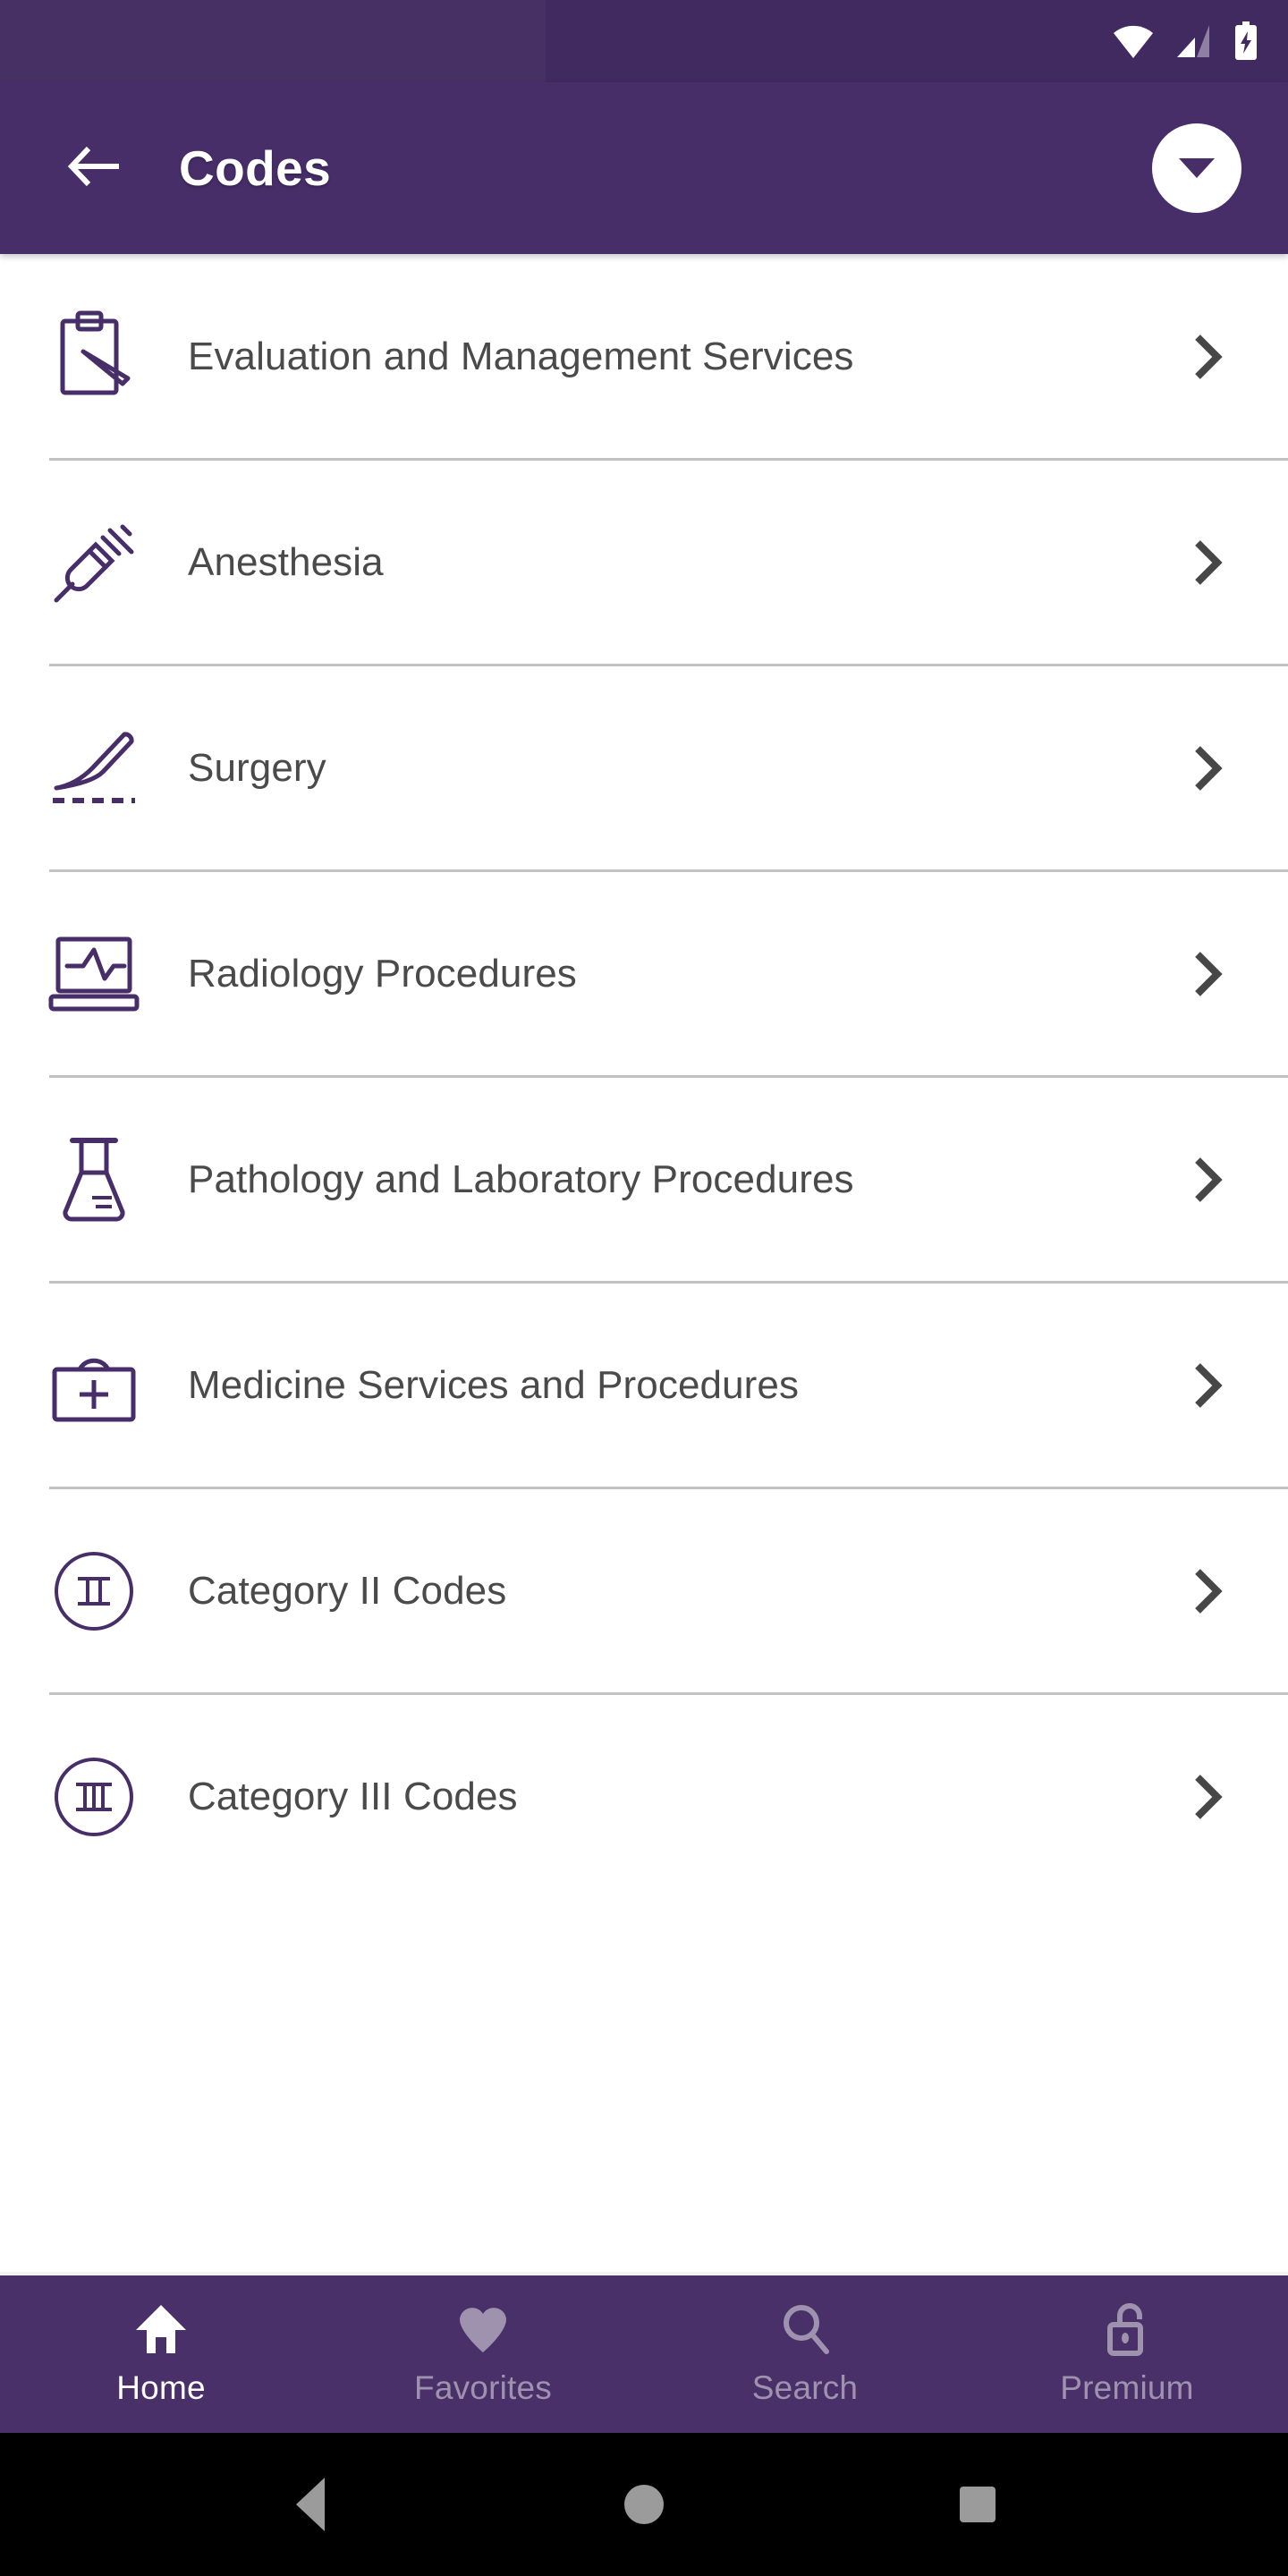 The height and width of the screenshot is (2576, 1288). What do you see at coordinates (257, 767) in the screenshot?
I see `list-item-label: Surgery` at bounding box center [257, 767].